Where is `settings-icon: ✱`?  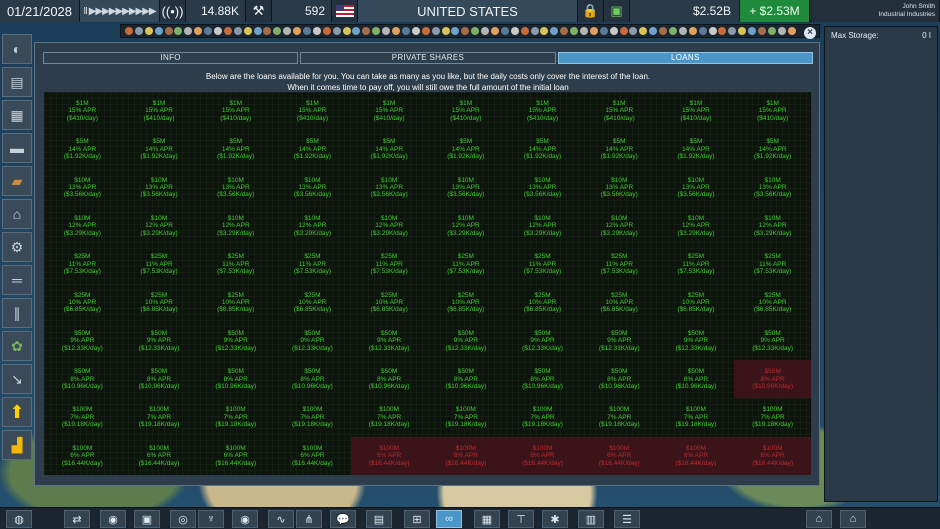 settings-icon: ✱ is located at coordinates (555, 519).